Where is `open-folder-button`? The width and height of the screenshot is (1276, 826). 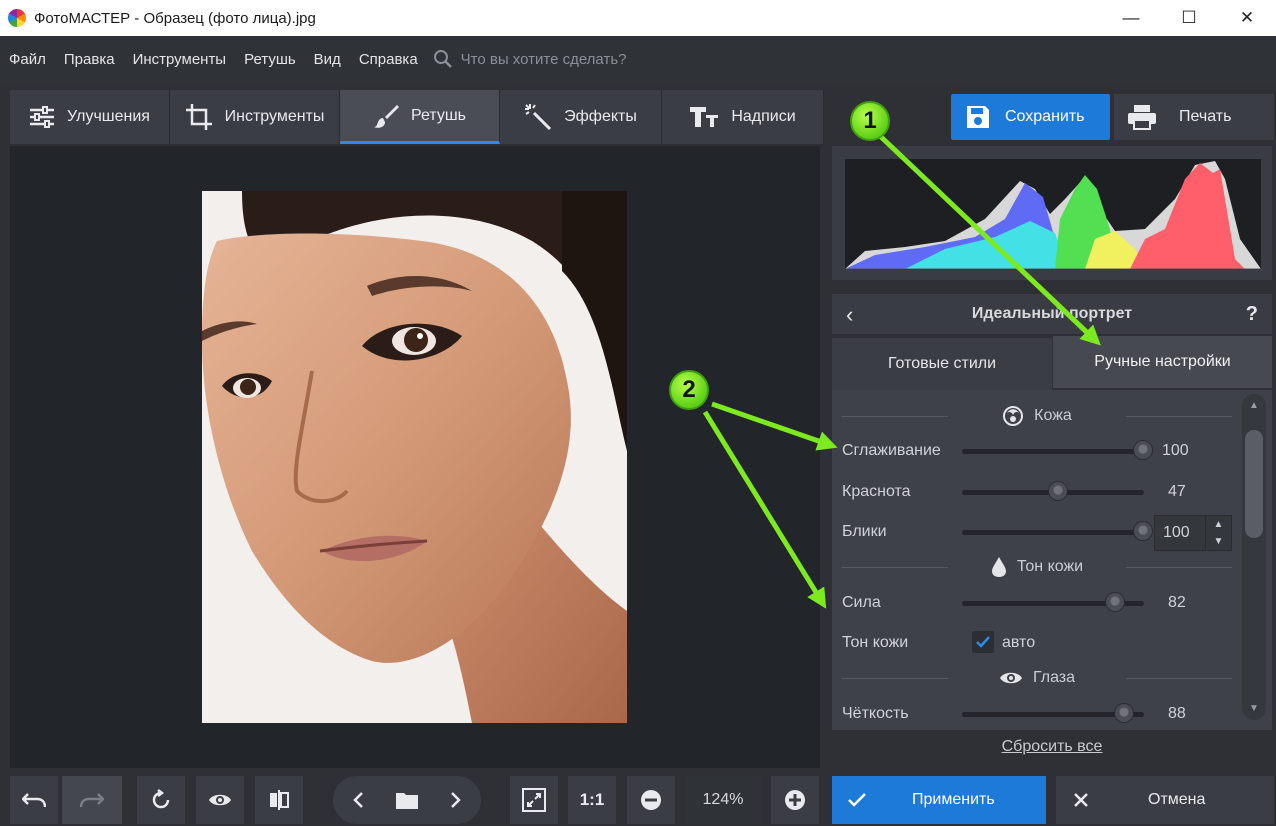
open-folder-button is located at coordinates (406, 800).